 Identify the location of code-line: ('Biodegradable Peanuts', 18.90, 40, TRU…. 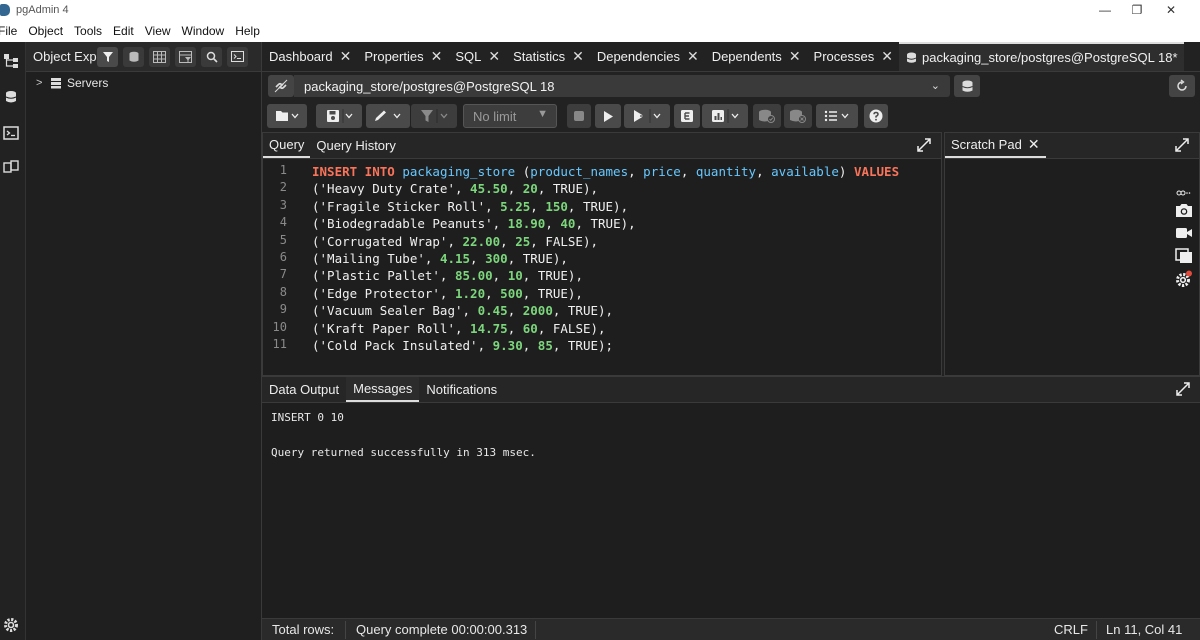
(474, 223).